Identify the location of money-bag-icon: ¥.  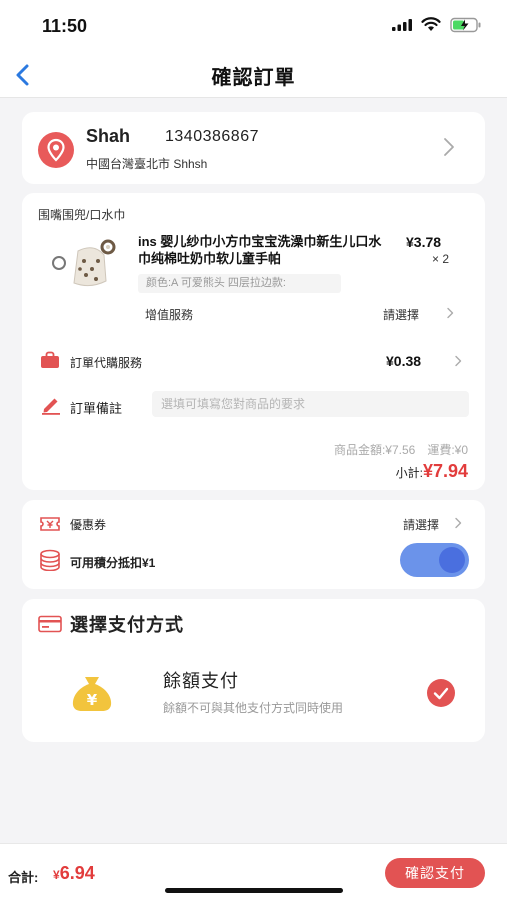
(92, 694).